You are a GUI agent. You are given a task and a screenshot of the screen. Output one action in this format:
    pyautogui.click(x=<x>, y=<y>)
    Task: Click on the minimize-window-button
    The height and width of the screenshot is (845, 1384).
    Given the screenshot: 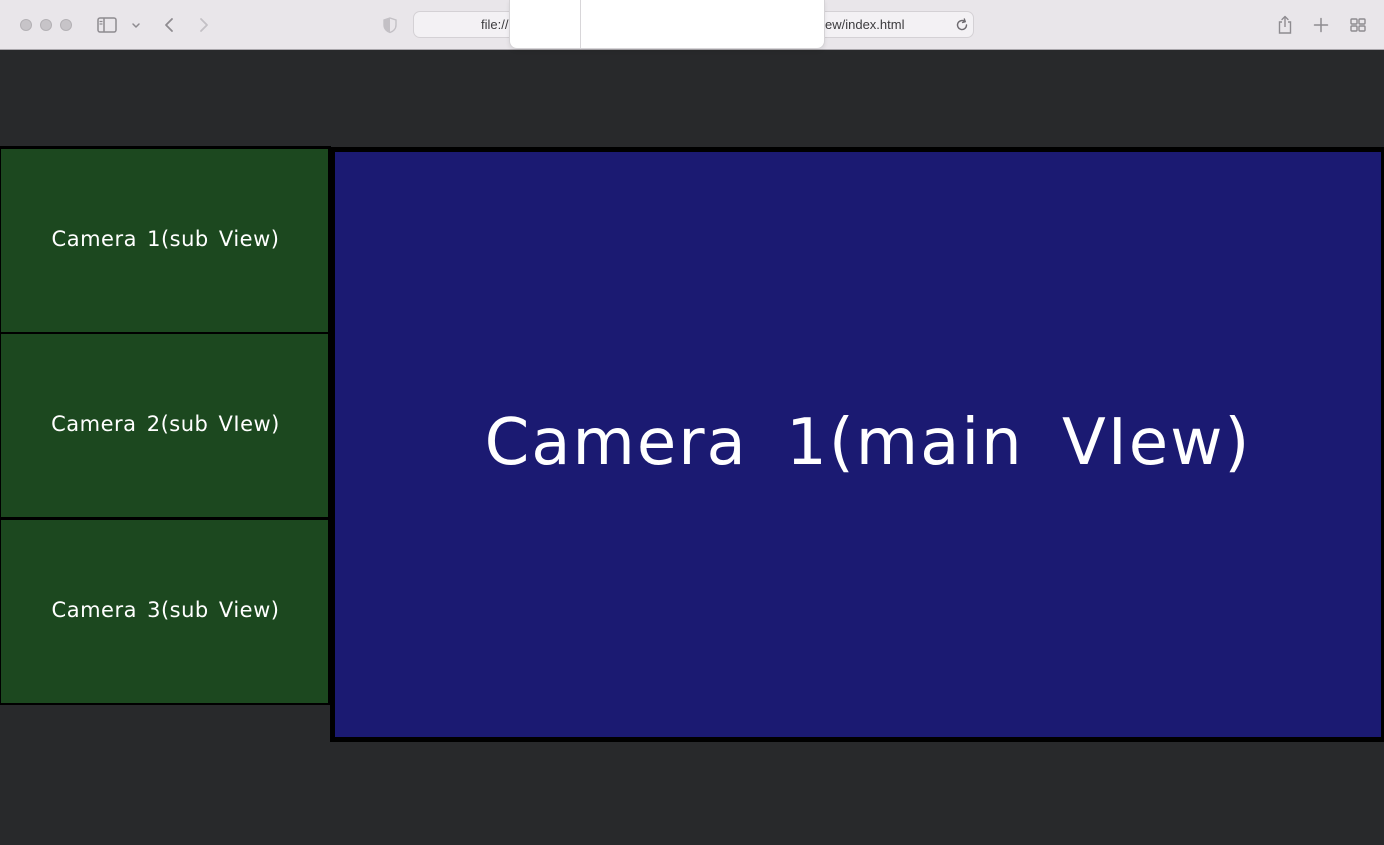 What is the action you would take?
    pyautogui.click(x=46, y=25)
    